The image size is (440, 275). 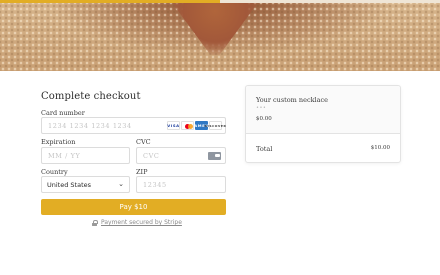 I want to click on visa-icon: VISA, so click(x=173, y=125).